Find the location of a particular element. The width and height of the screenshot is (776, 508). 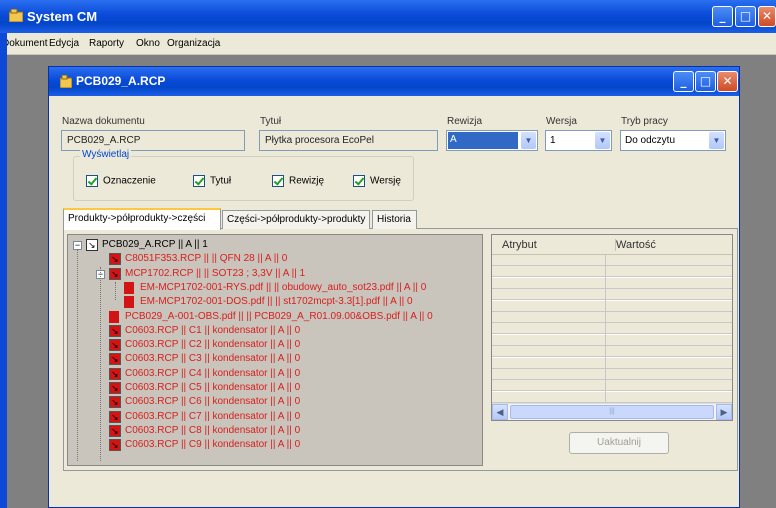

menu-dokument: Dokument is located at coordinates (25, 43).